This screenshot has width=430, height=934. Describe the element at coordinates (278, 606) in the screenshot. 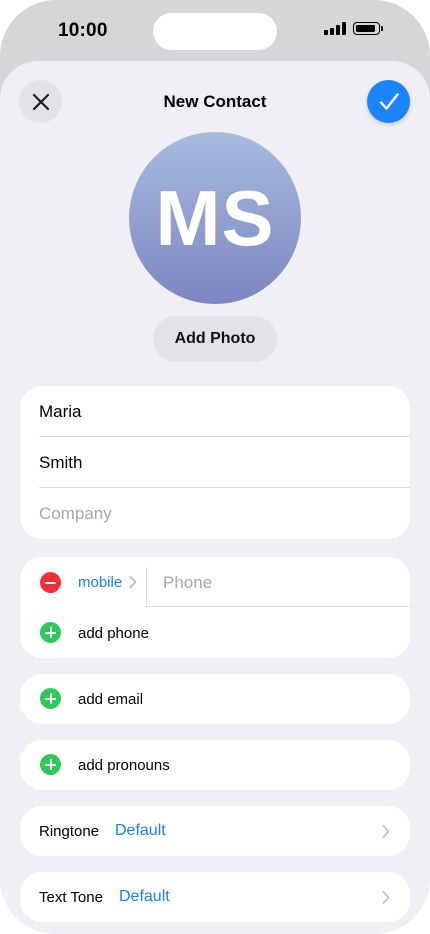

I see `row-separator` at that location.